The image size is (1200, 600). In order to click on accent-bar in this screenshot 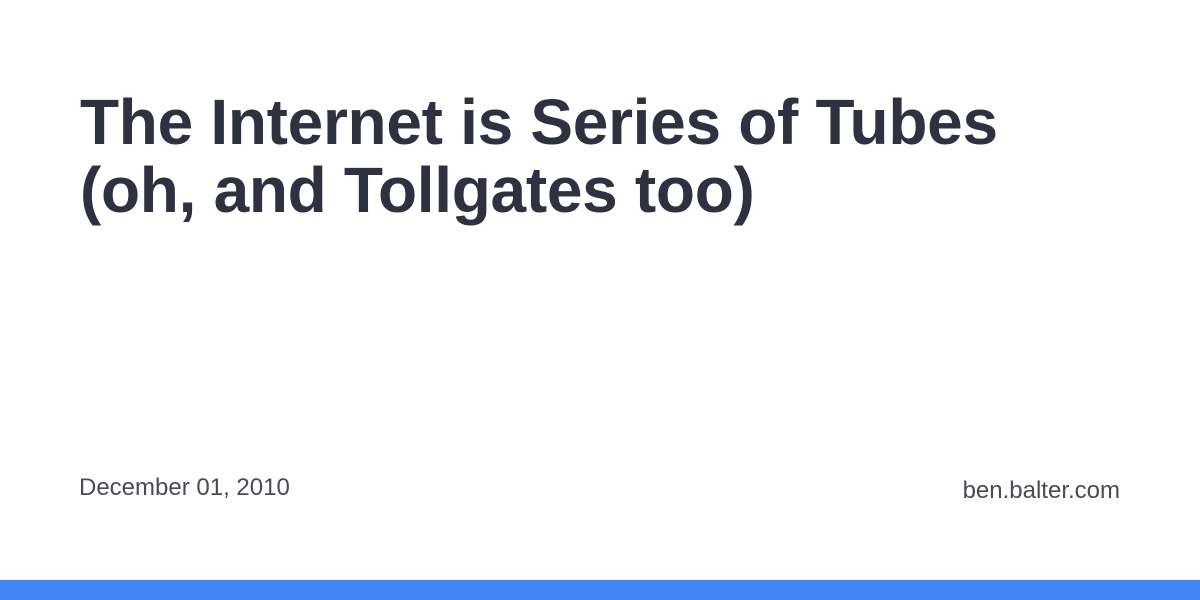, I will do `click(600, 590)`.